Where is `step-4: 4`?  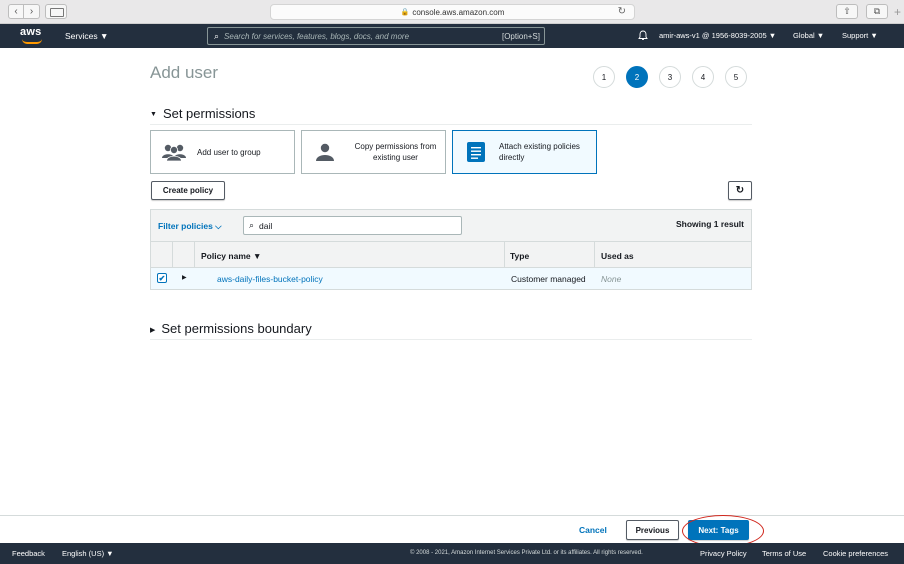
step-4: 4 is located at coordinates (703, 77).